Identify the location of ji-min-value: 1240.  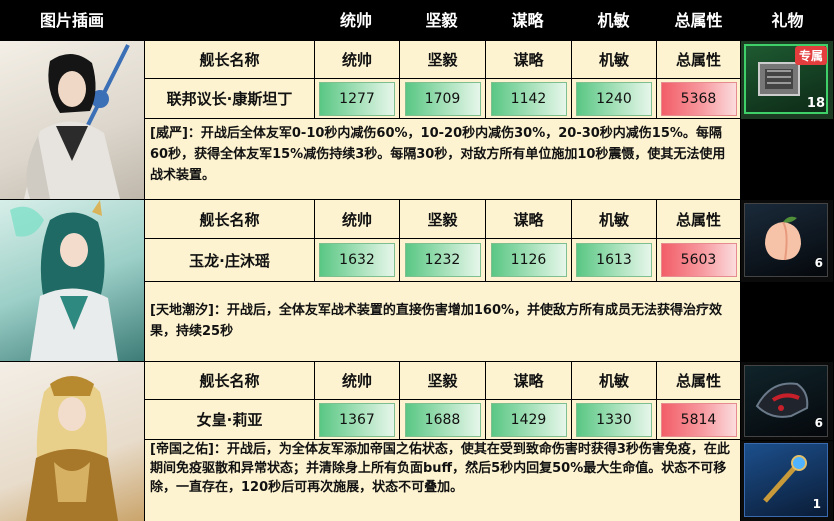
(614, 98).